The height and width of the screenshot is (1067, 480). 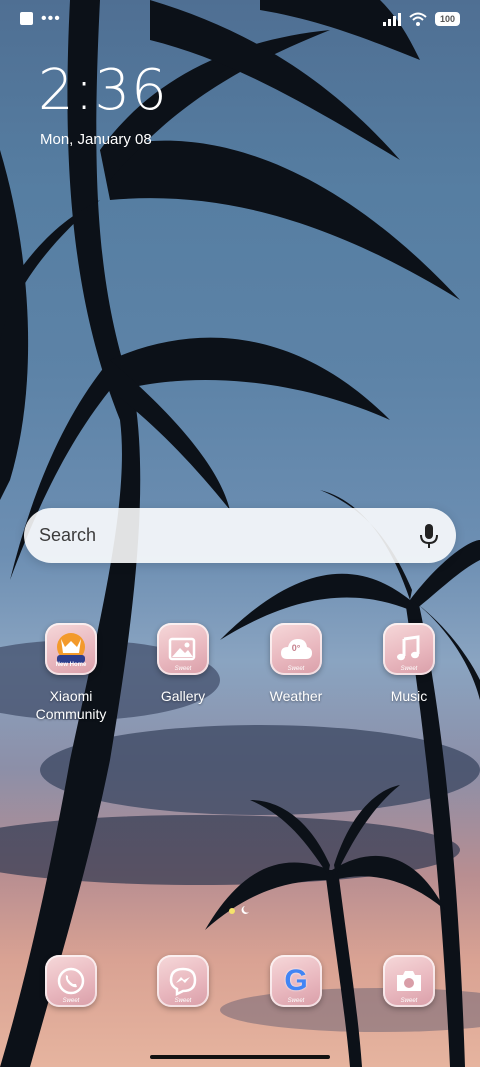 I want to click on microphone-icon, so click(x=429, y=536).